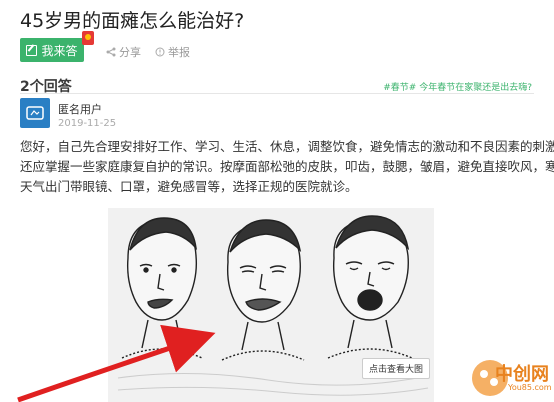  Describe the element at coordinates (132, 21) in the screenshot. I see `question-title: 45岁男的面瘫怎么能治好?` at that location.